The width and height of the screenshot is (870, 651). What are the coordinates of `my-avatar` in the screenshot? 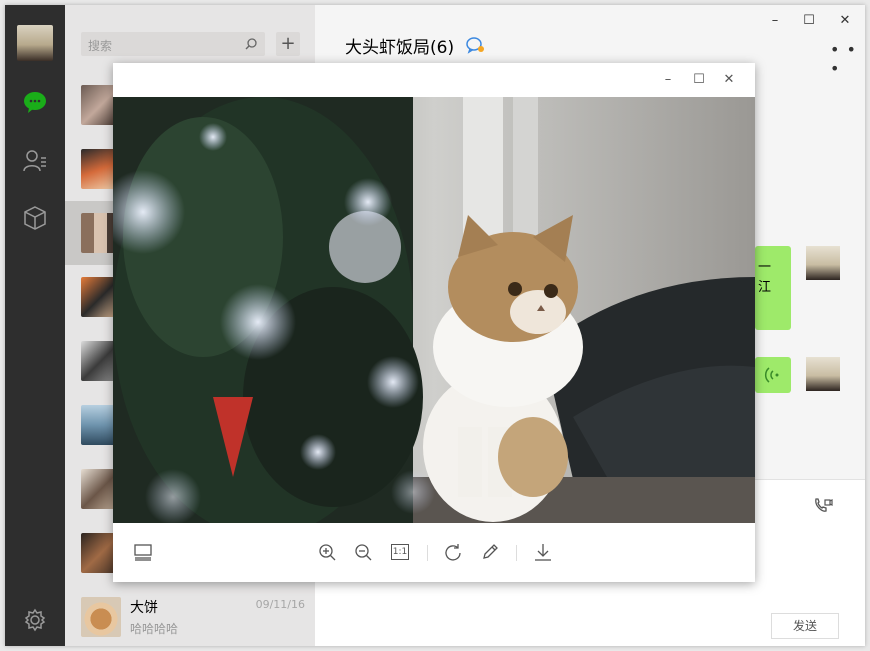 It's located at (35, 43).